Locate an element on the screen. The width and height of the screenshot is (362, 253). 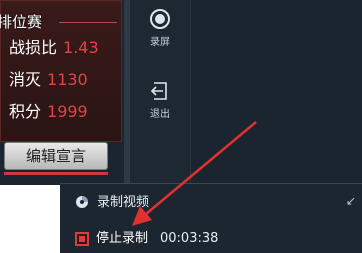
stats-title: 排位赛 is located at coordinates (21, 22).